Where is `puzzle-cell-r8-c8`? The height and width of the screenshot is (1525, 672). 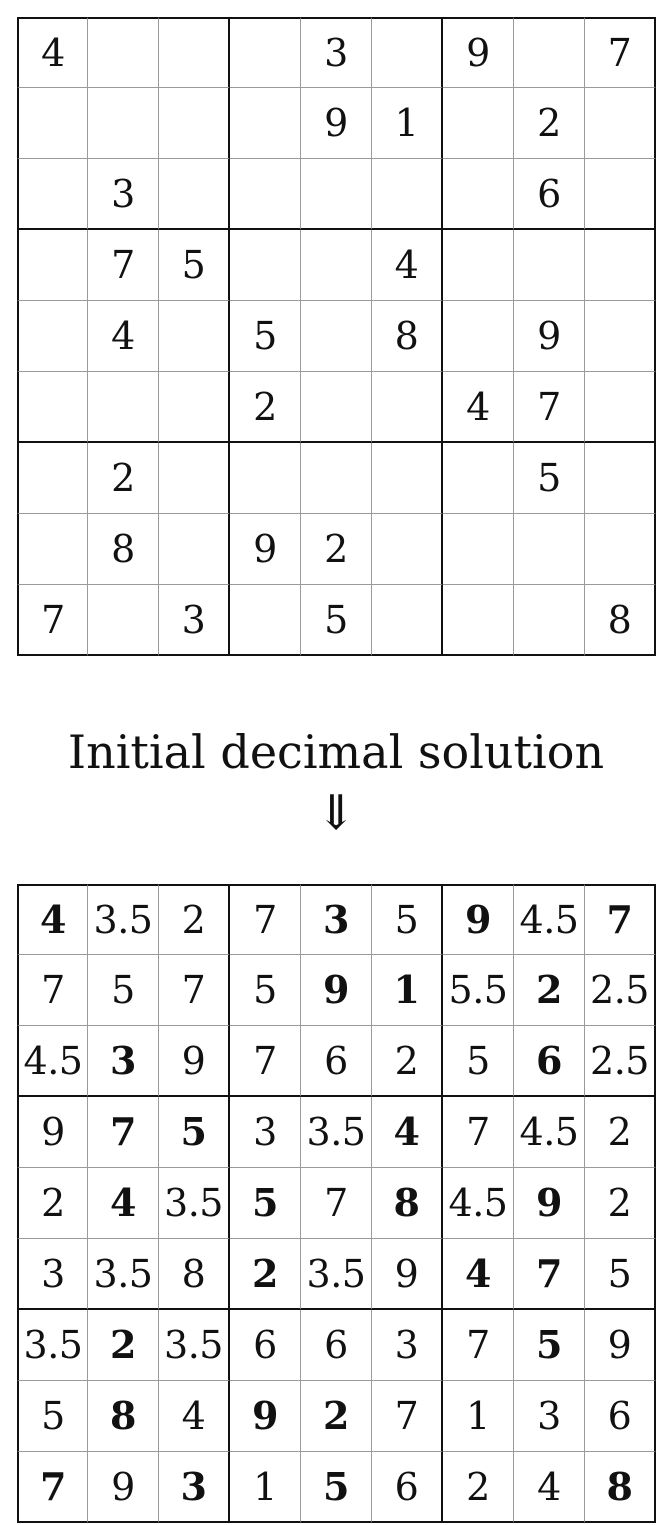 puzzle-cell-r8-c8 is located at coordinates (549, 549).